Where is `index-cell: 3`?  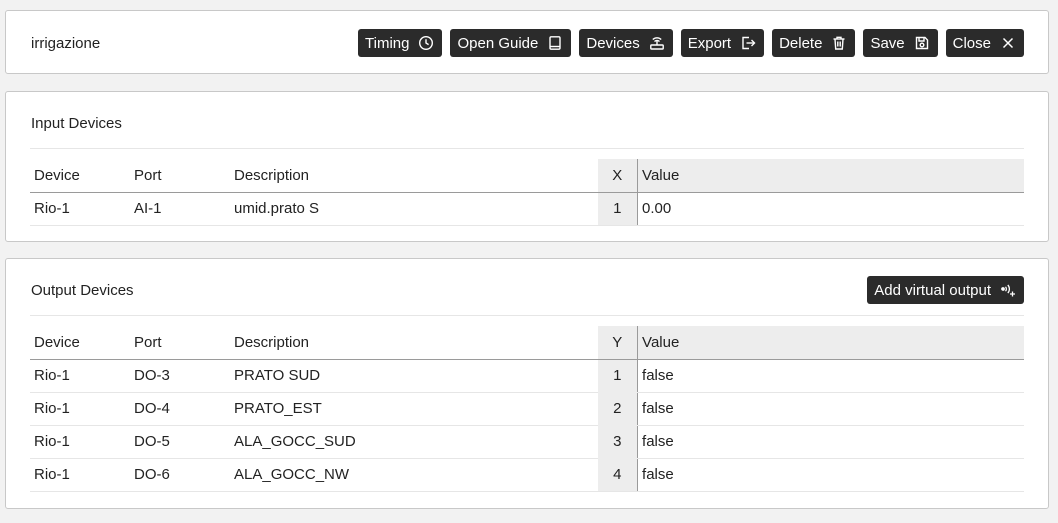
index-cell: 3 is located at coordinates (618, 442).